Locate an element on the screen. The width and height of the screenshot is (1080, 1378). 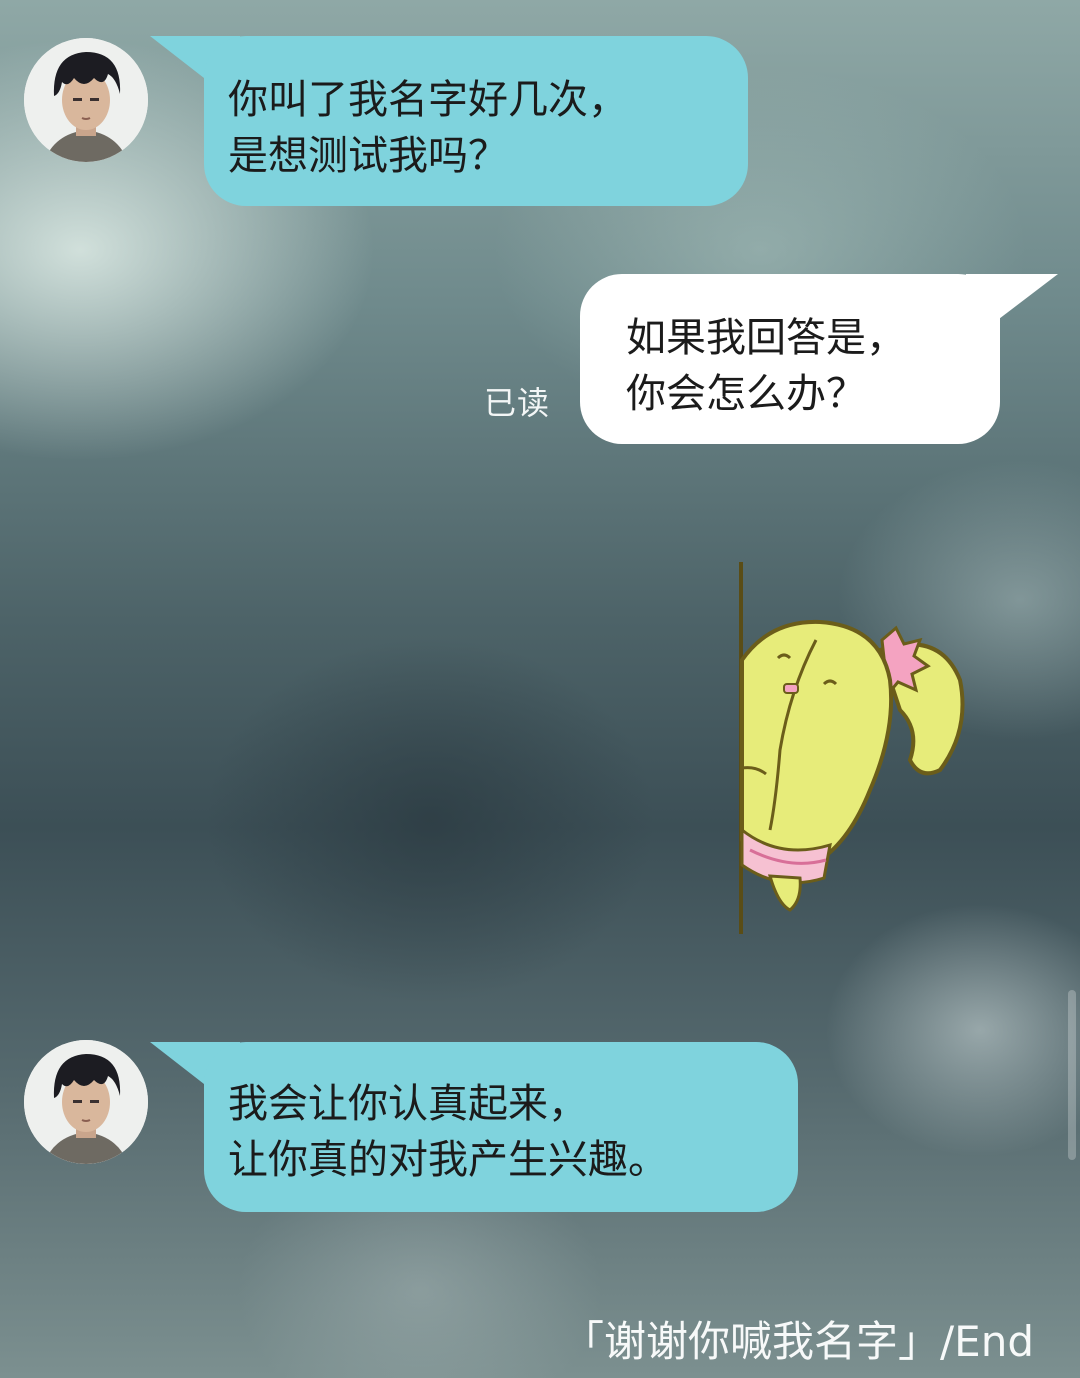
message-bubble-outgoing: 如果我回答是， 你会怎么办？ is located at coordinates (790, 359).